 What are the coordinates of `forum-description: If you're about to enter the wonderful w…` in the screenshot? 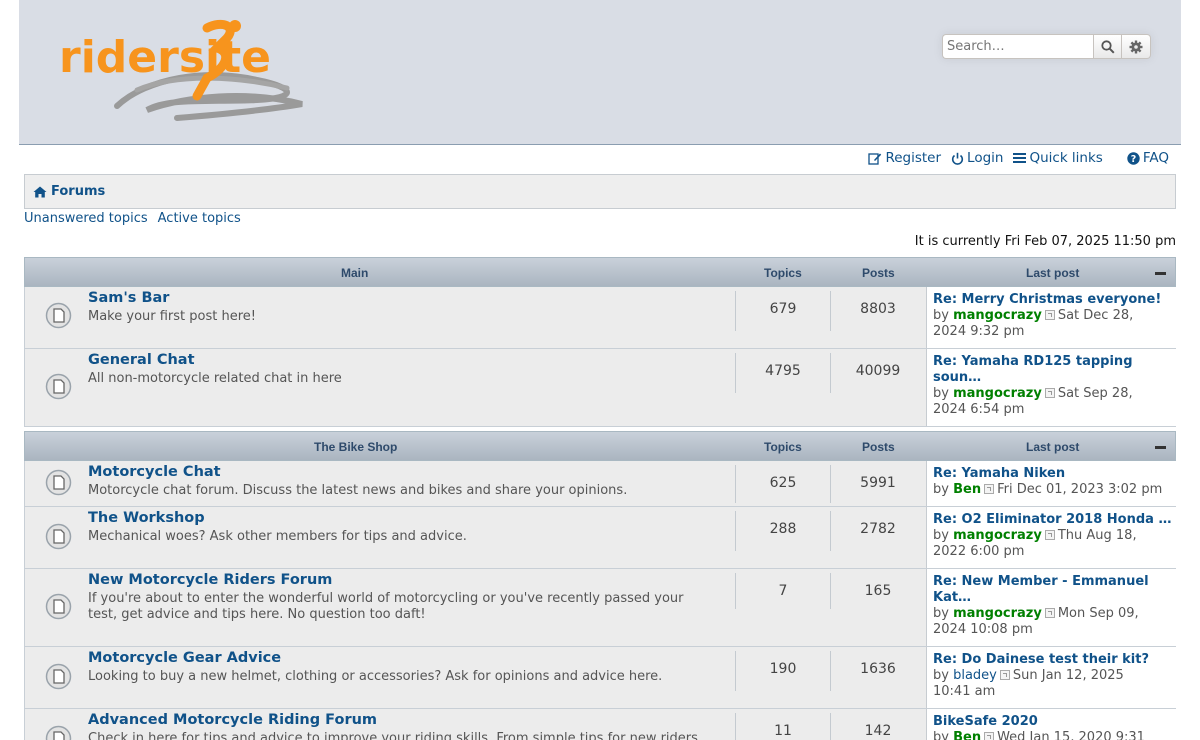 It's located at (386, 606).